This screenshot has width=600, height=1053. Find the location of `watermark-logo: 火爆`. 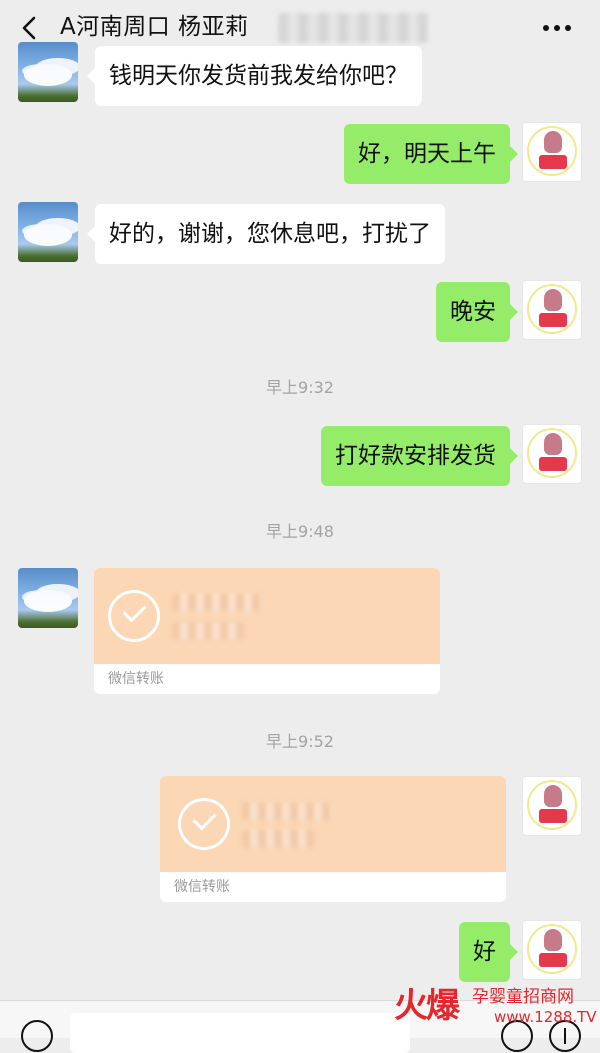

watermark-logo: 火爆 is located at coordinates (427, 1006).